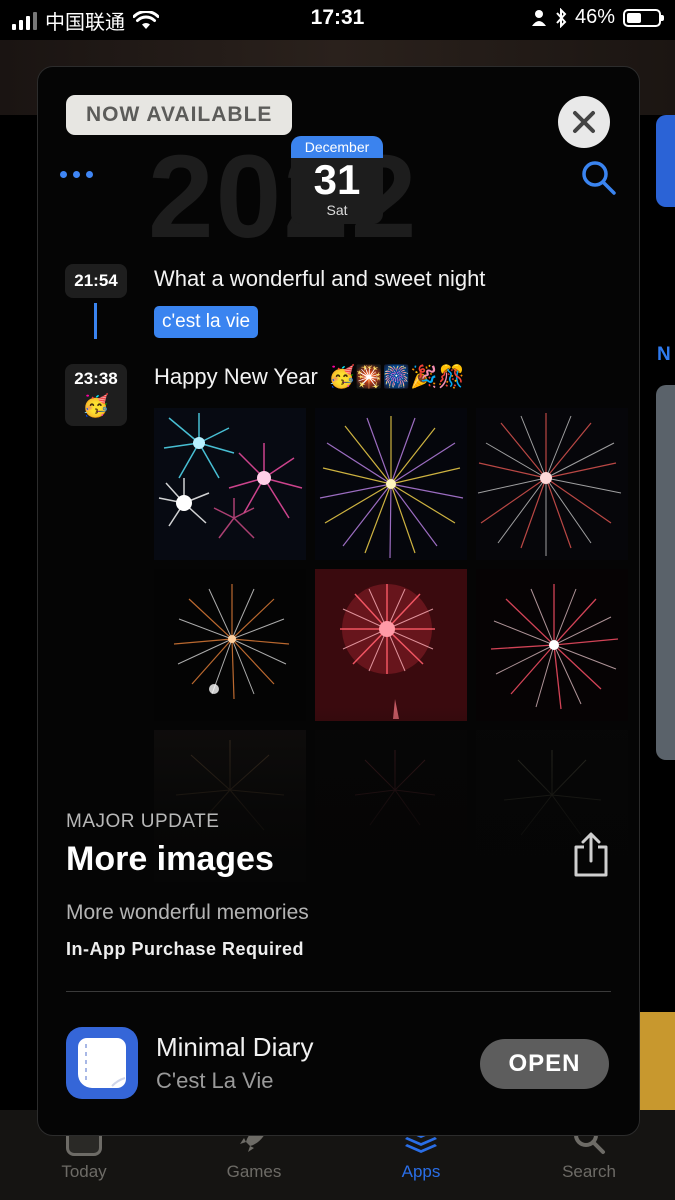 Image resolution: width=675 pixels, height=1200 pixels. I want to click on background-card-blue, so click(665, 161).